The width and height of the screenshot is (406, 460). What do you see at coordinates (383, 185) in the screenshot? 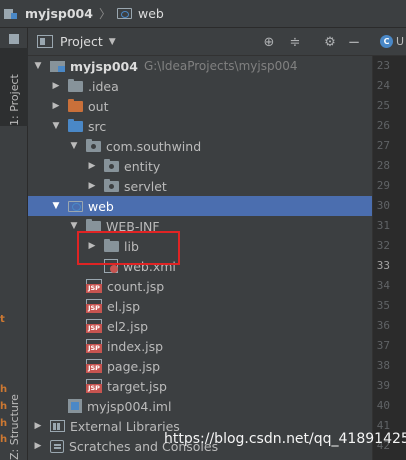
I see `line-number: 29` at bounding box center [383, 185].